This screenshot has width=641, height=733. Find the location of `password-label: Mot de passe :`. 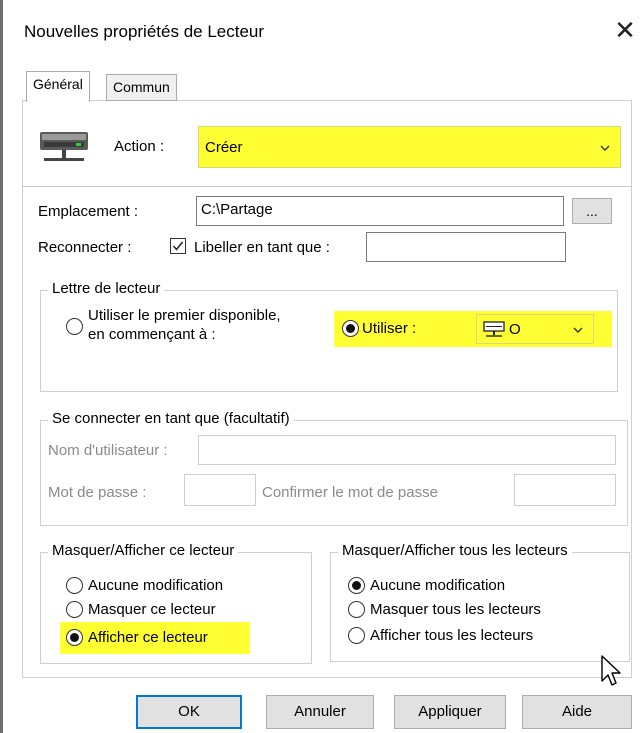

password-label: Mot de passe : is located at coordinates (97, 492).